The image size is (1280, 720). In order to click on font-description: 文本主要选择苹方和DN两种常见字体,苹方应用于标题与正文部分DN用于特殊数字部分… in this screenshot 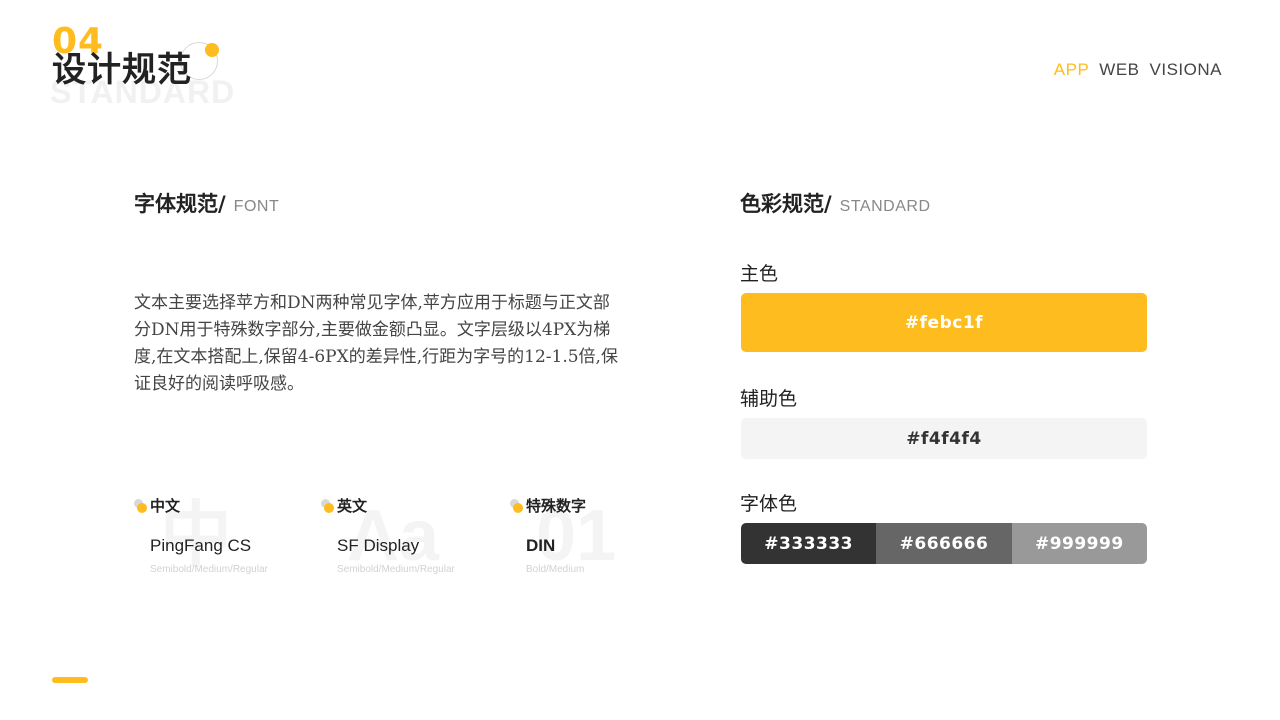, I will do `click(376, 343)`.